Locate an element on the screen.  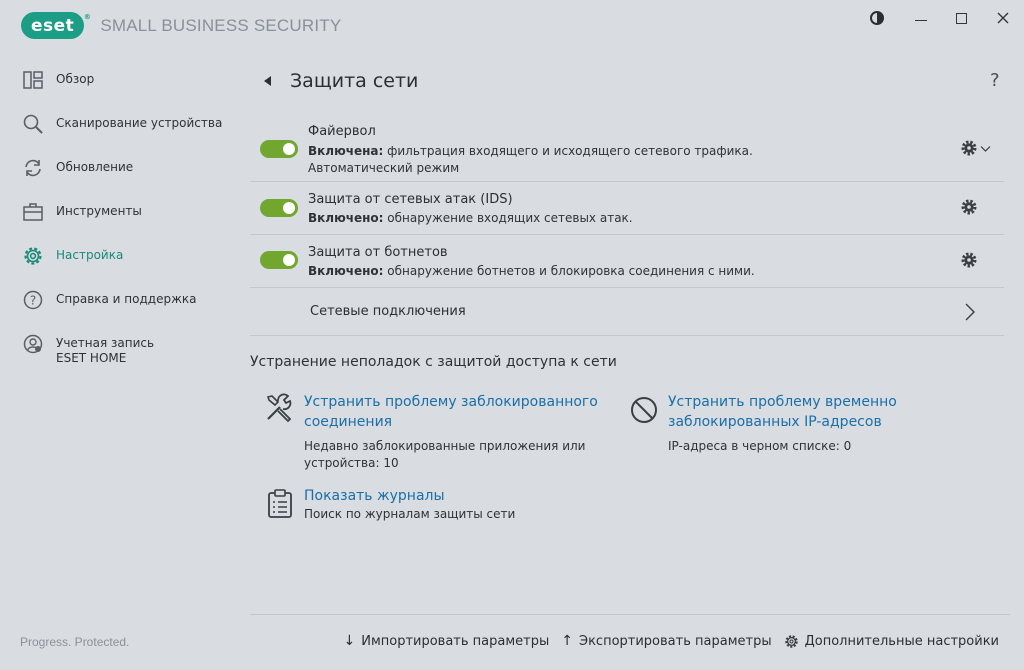
sidebar-item-help: ? Справка и поддержка is located at coordinates (115, 302).